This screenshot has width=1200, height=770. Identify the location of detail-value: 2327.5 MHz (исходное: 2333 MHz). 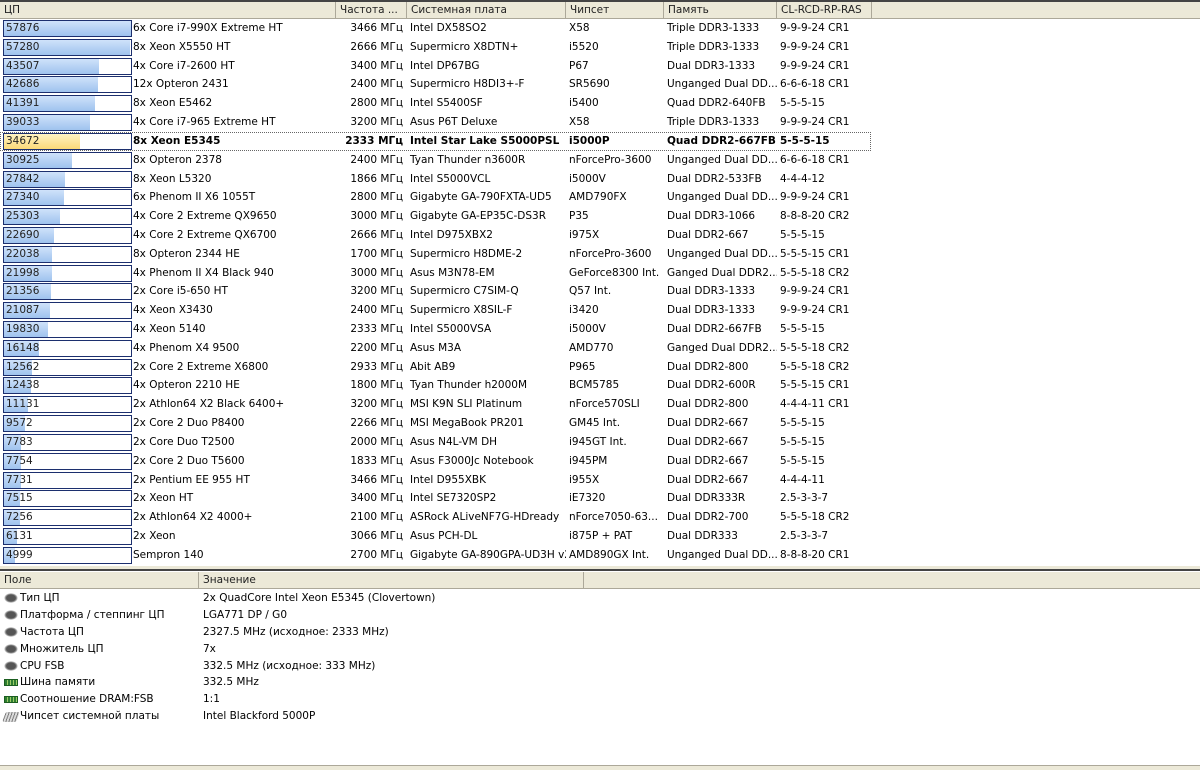
(296, 631).